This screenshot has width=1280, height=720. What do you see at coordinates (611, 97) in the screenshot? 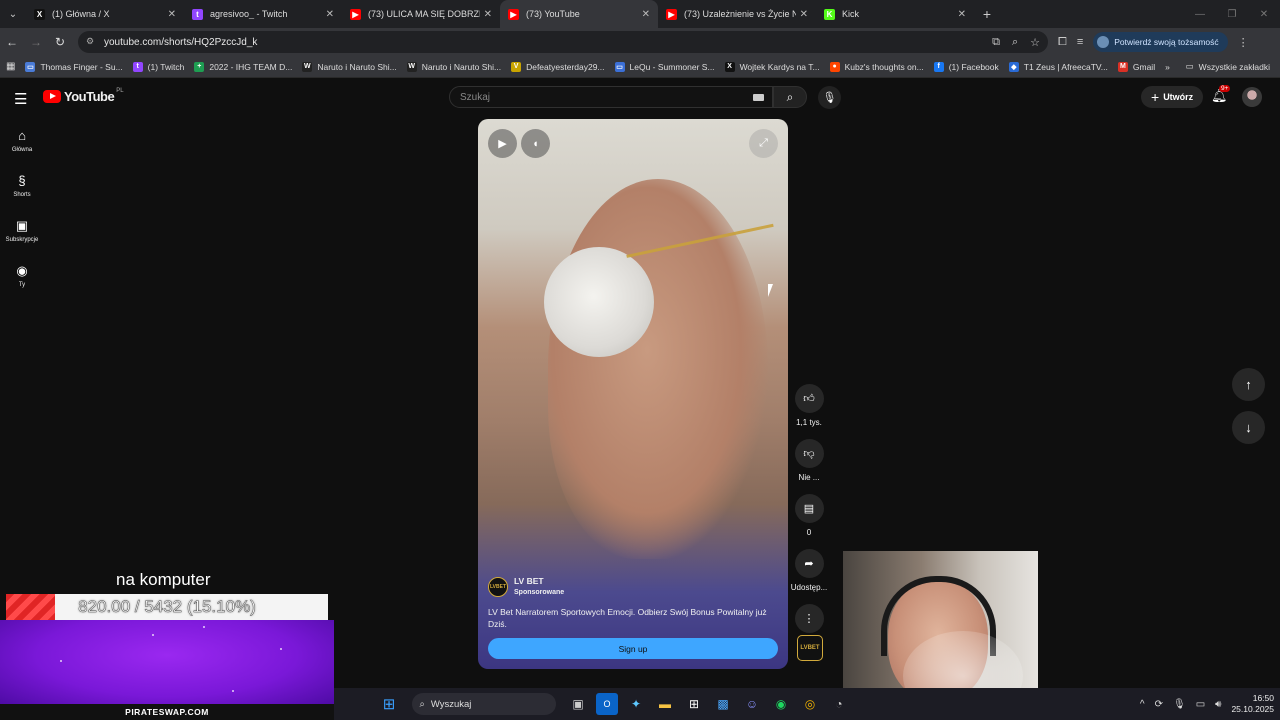
I see `search-input: Szukaj` at bounding box center [611, 97].